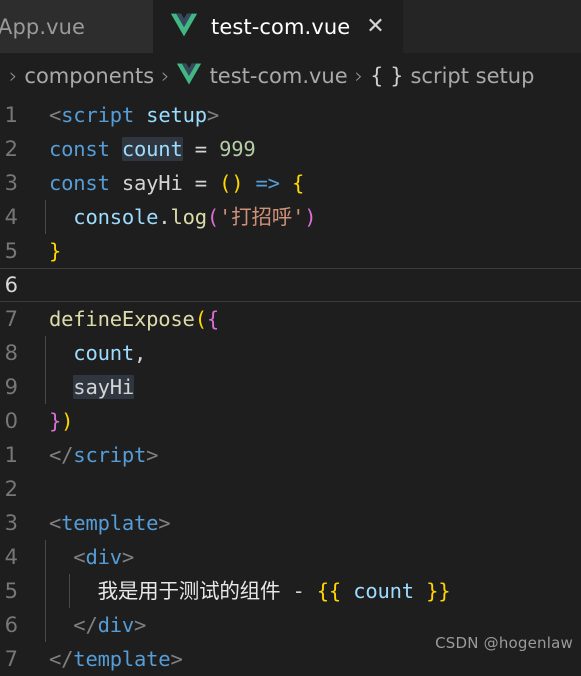 This screenshot has width=581, height=676. I want to click on code-content: }, so click(299, 251).